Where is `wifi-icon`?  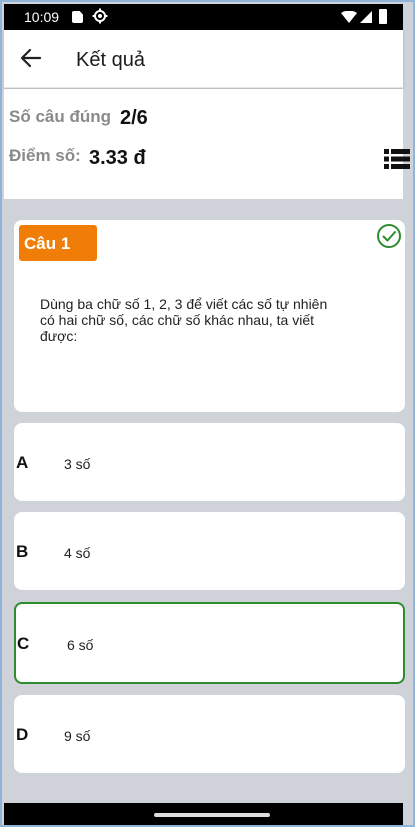 wifi-icon is located at coordinates (349, 17).